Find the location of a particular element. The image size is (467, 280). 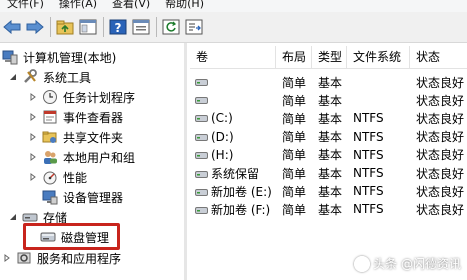

back-button is located at coordinates (12, 27).